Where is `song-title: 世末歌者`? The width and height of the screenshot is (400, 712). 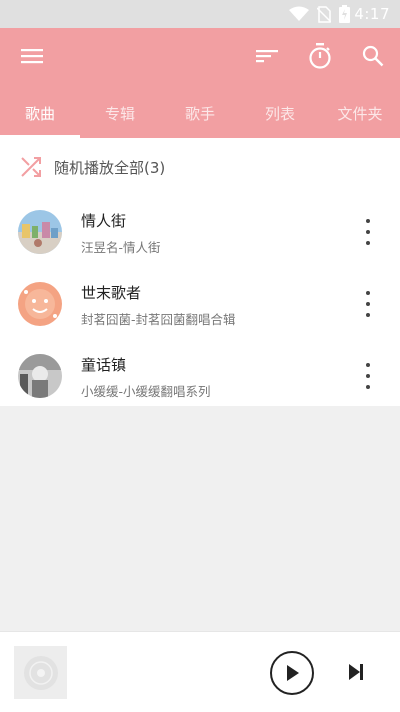 song-title: 世末歌者 is located at coordinates (111, 293).